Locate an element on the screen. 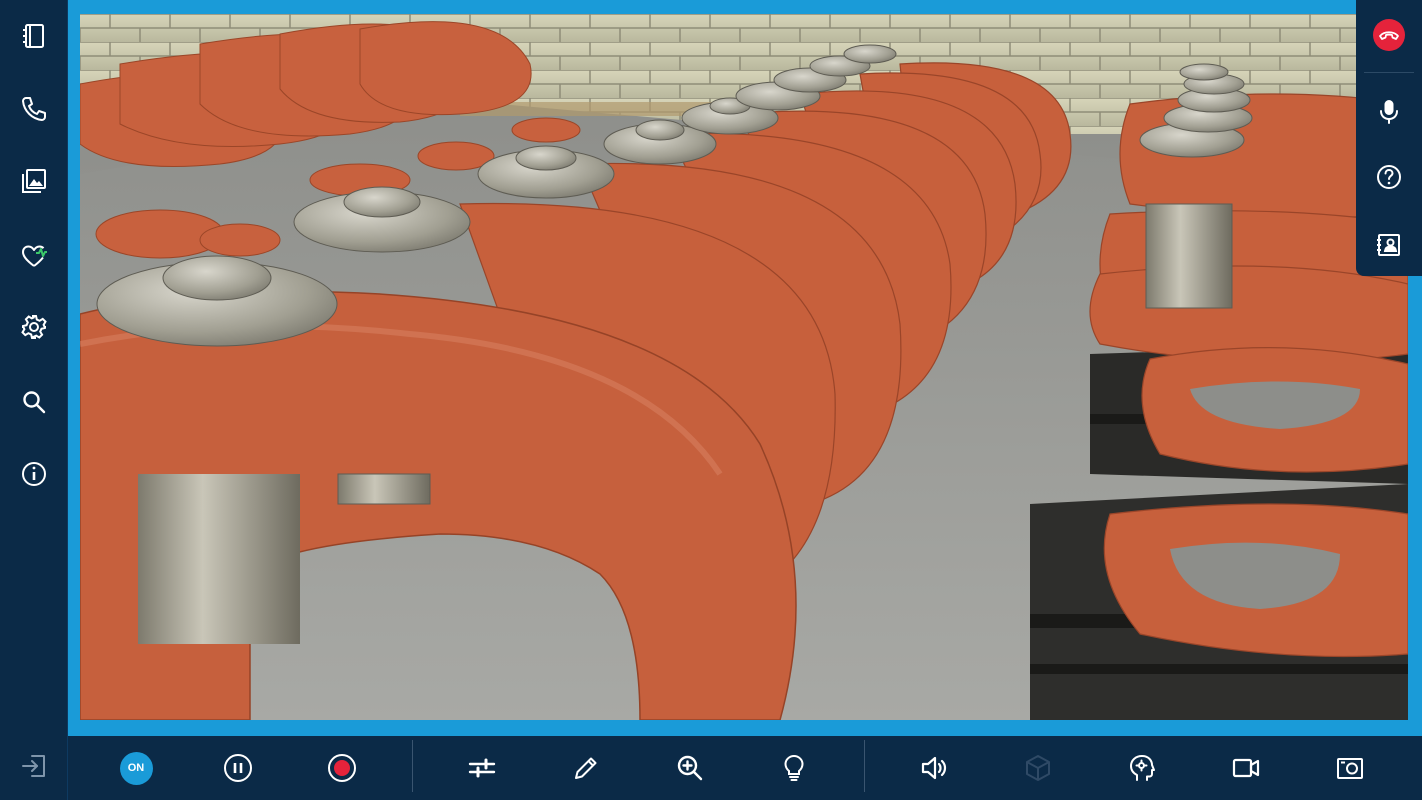 This screenshot has width=1422, height=800. sidebar-item-gallery is located at coordinates (34, 181).